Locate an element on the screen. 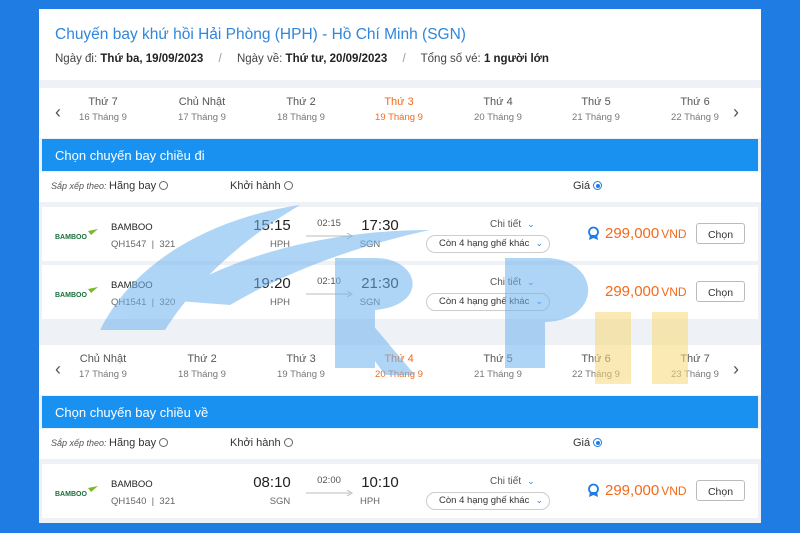  date-tab-selected: Thứ 3 19 Tháng 9 is located at coordinates (399, 109).